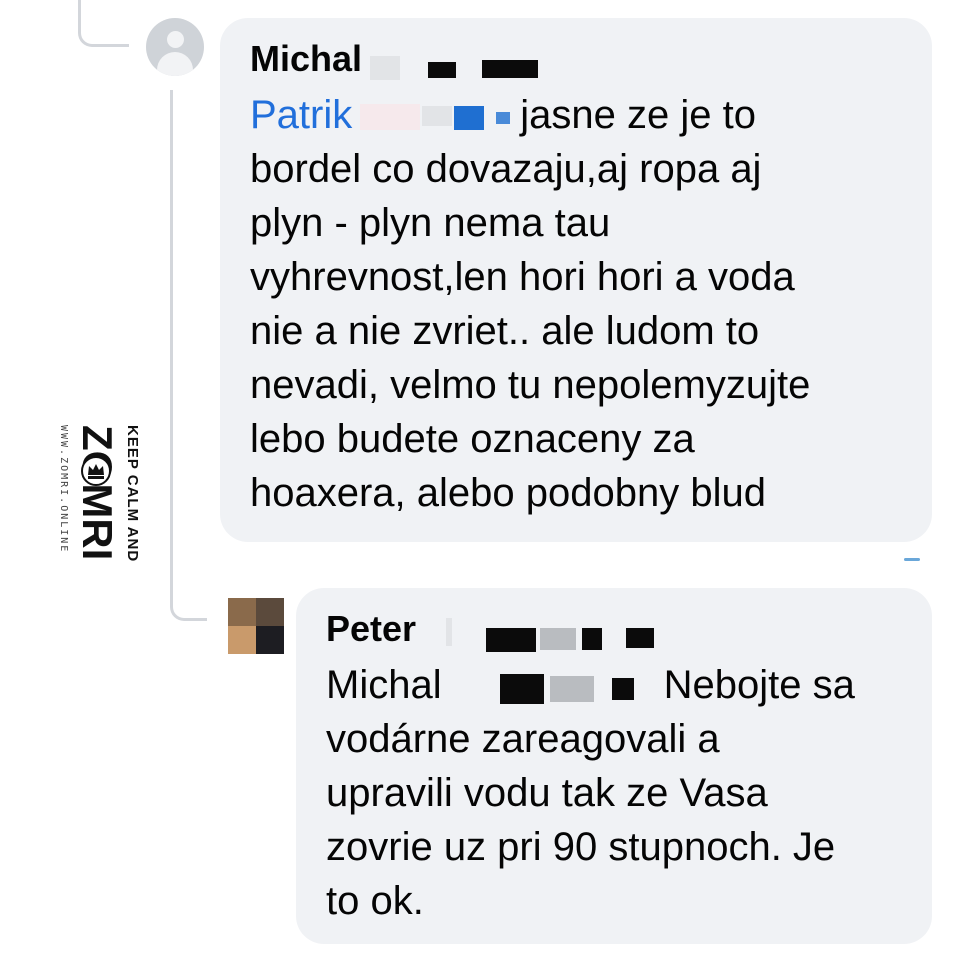 The image size is (960, 960). What do you see at coordinates (522, 277) in the screenshot?
I see `comment-line: vyhrevnost,len hori hori a voda` at bounding box center [522, 277].